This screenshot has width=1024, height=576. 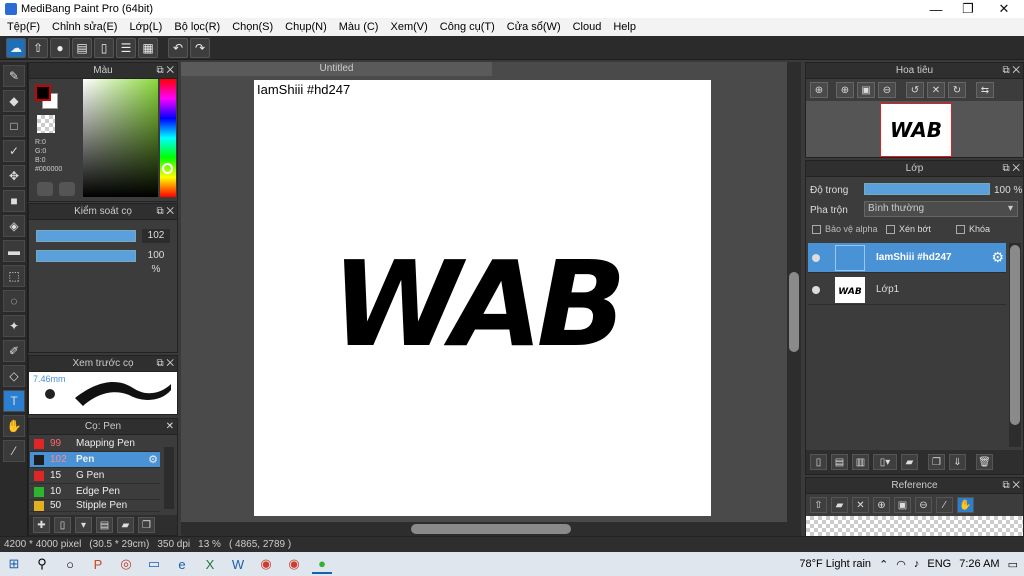 What do you see at coordinates (624, 27) in the screenshot?
I see `menu-help: Help` at bounding box center [624, 27].